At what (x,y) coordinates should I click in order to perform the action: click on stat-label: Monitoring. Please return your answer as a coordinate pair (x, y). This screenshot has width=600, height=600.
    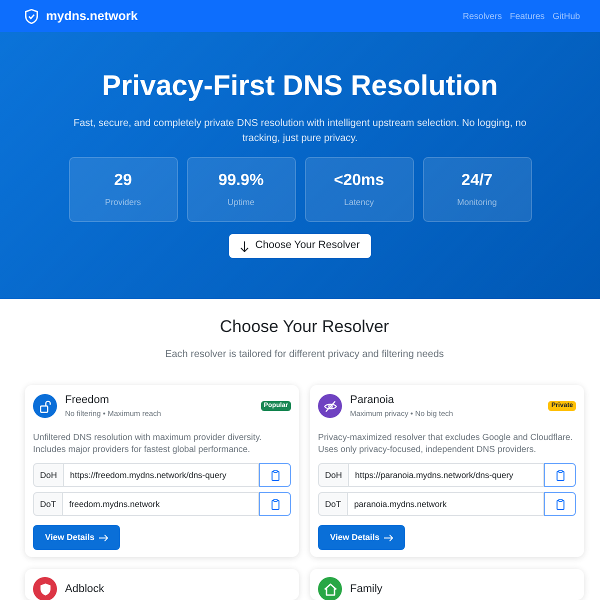
    Looking at the image, I should click on (477, 202).